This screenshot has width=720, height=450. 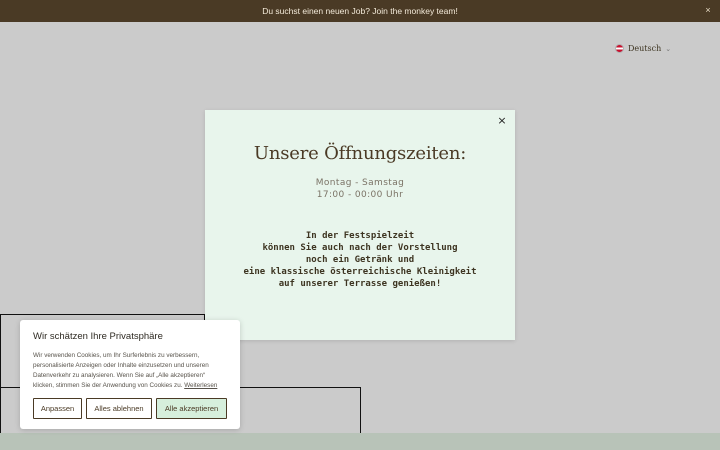 I want to click on close-icon: ×, so click(x=708, y=10).